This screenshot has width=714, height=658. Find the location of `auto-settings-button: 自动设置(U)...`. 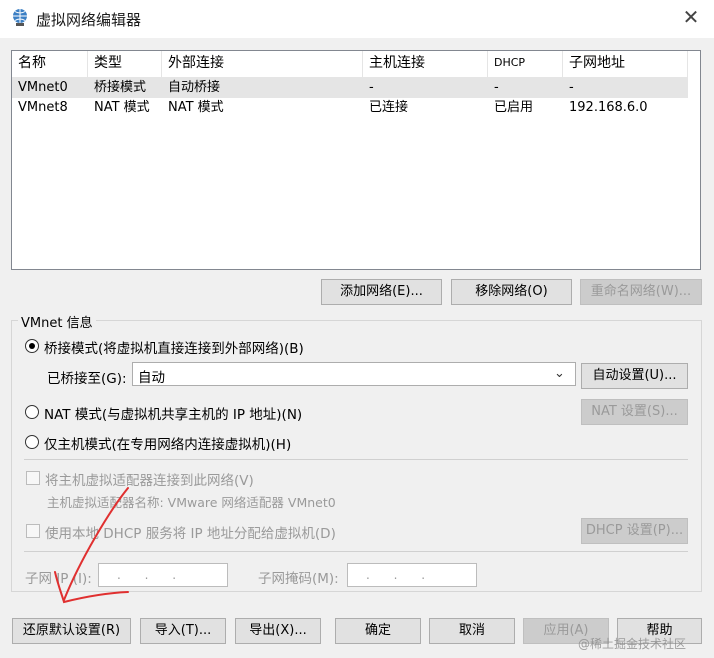

auto-settings-button: 自动设置(U)... is located at coordinates (634, 376).